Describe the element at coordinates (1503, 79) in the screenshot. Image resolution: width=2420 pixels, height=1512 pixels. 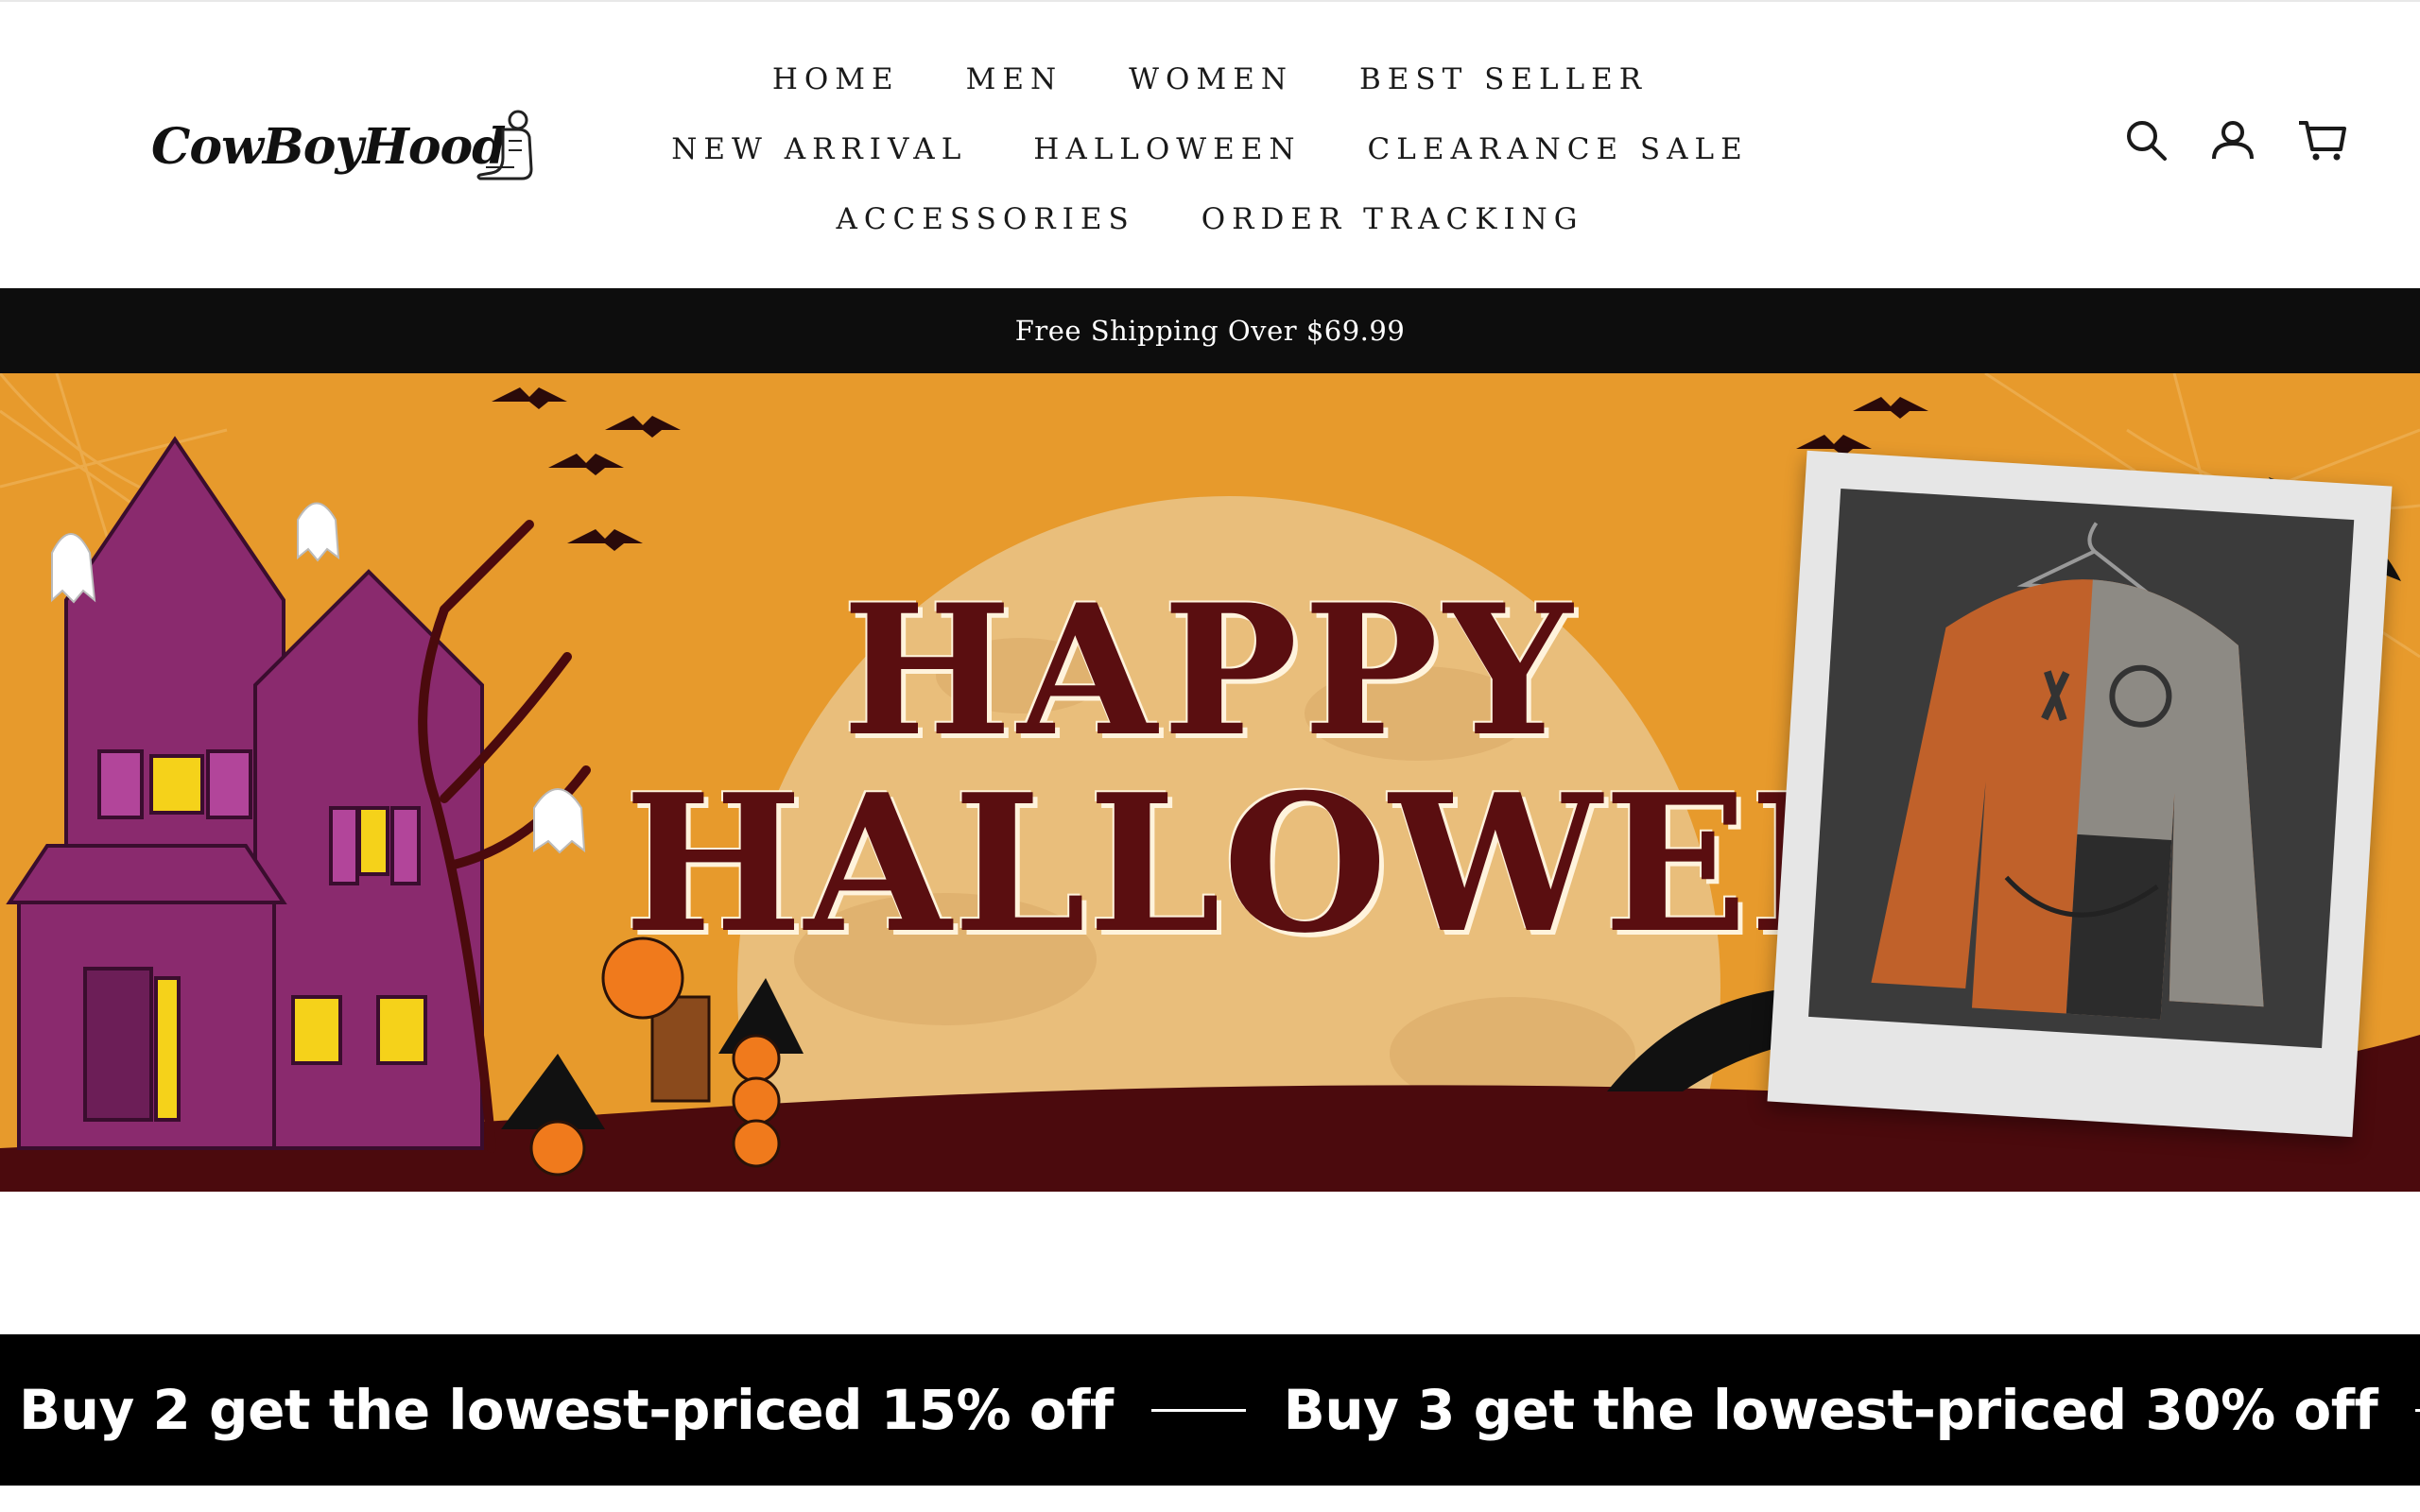
I see `nav-best-seller: BEST SELLER` at that location.